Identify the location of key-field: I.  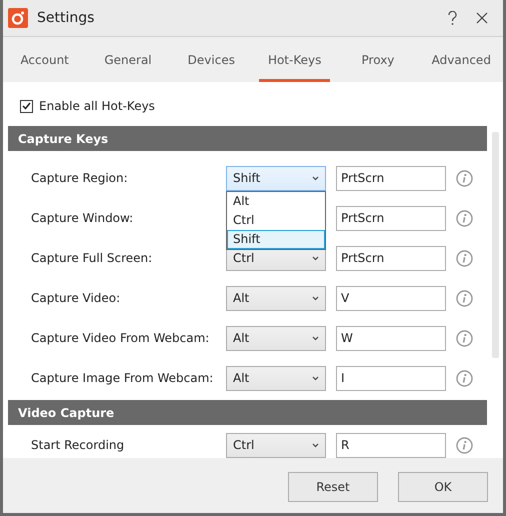
(391, 378).